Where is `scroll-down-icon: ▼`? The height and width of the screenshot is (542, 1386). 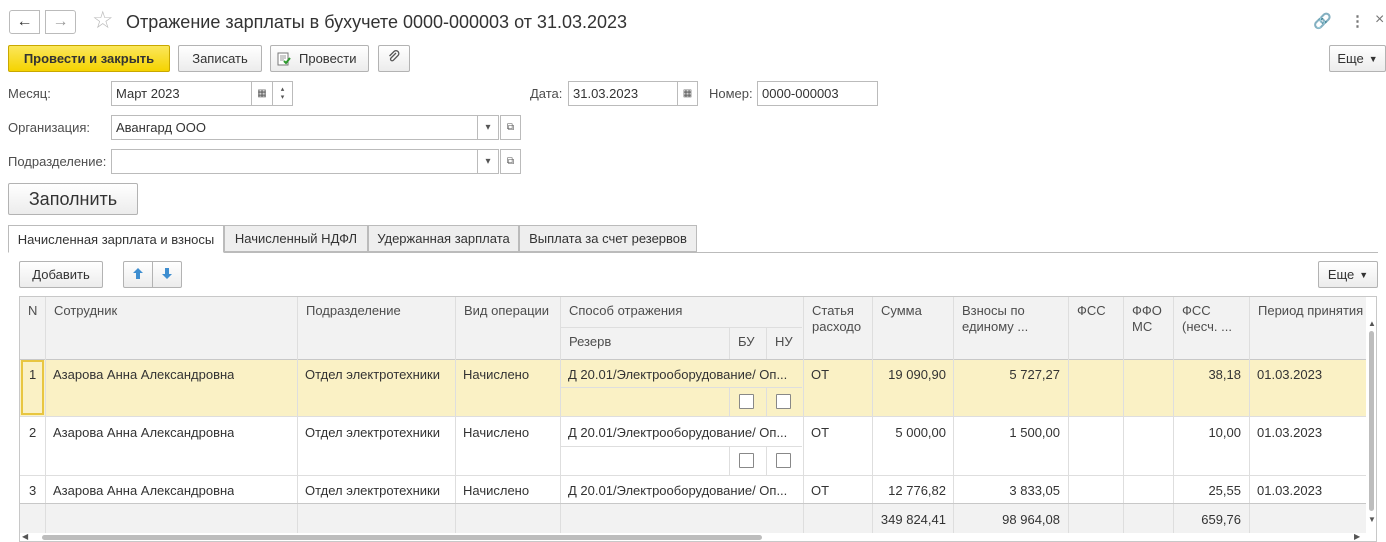 scroll-down-icon: ▼ is located at coordinates (1372, 519).